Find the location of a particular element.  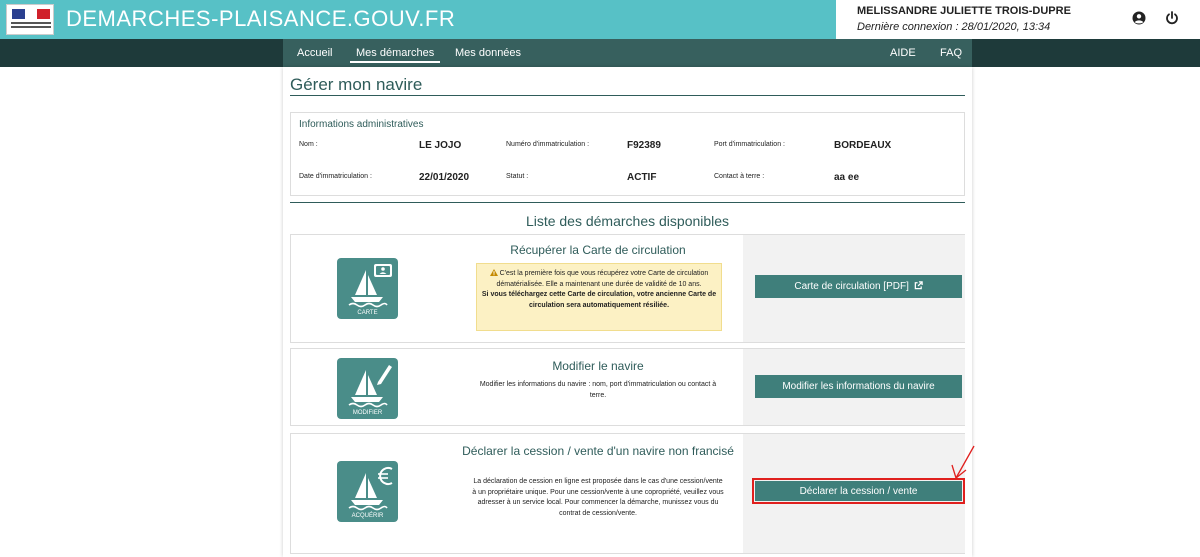

warning-icon is located at coordinates (493, 272).